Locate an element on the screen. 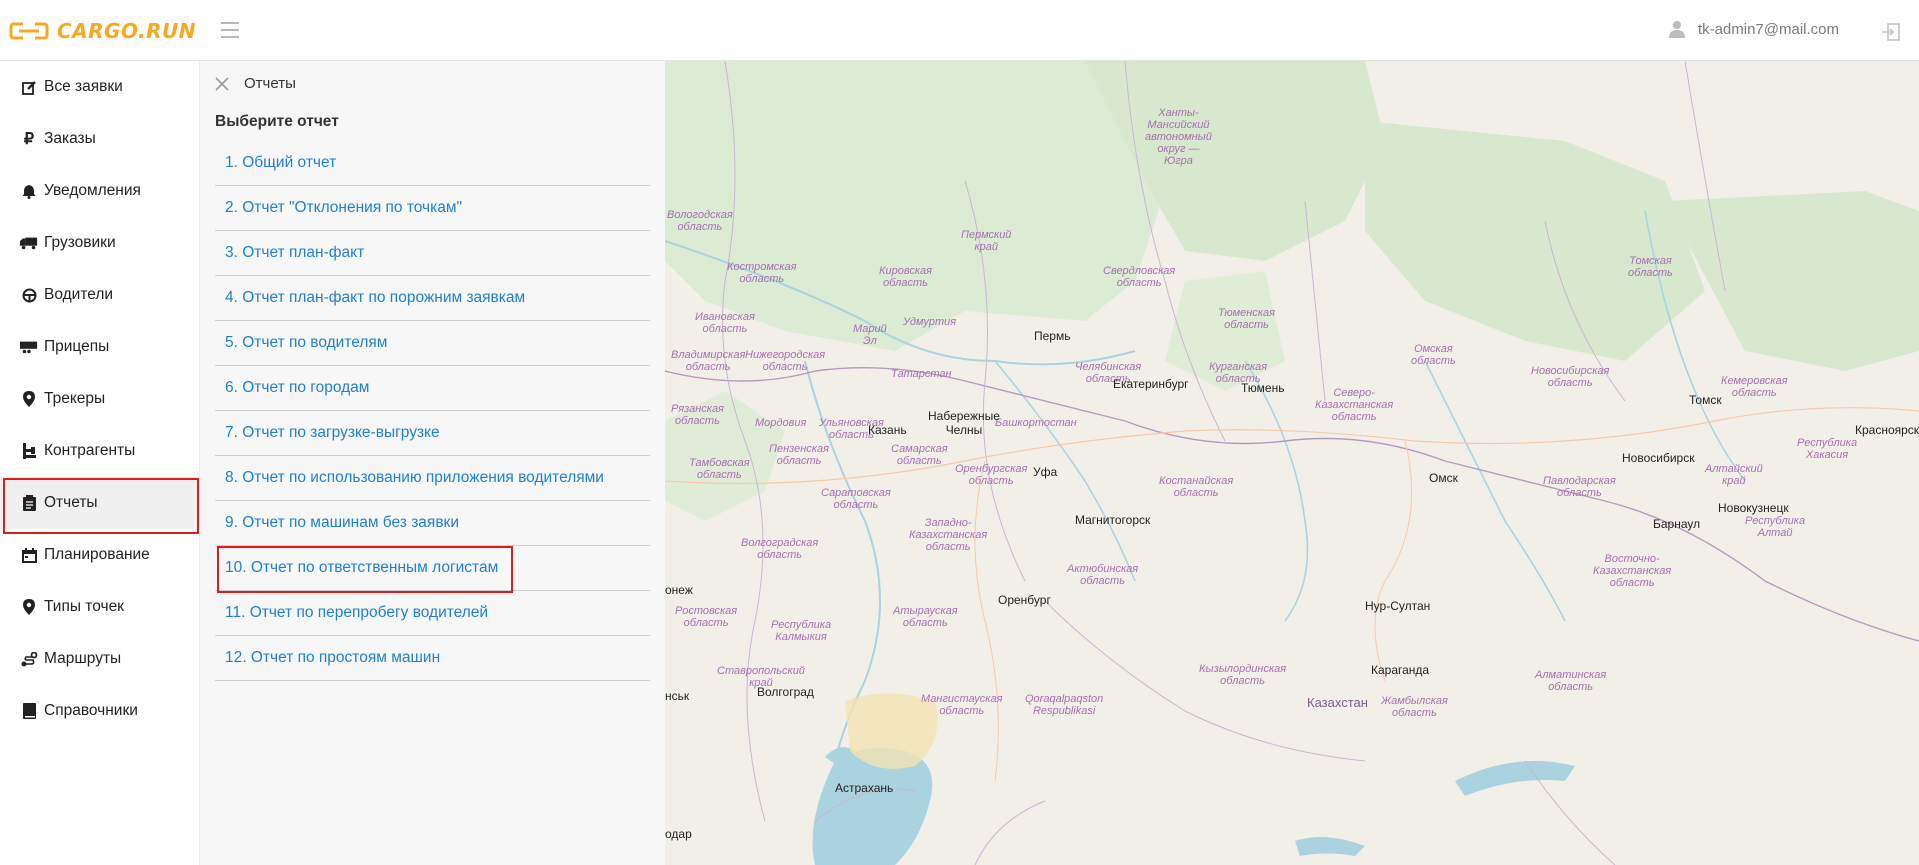 The height and width of the screenshot is (865, 1919). city-label: Уфа is located at coordinates (1045, 472).